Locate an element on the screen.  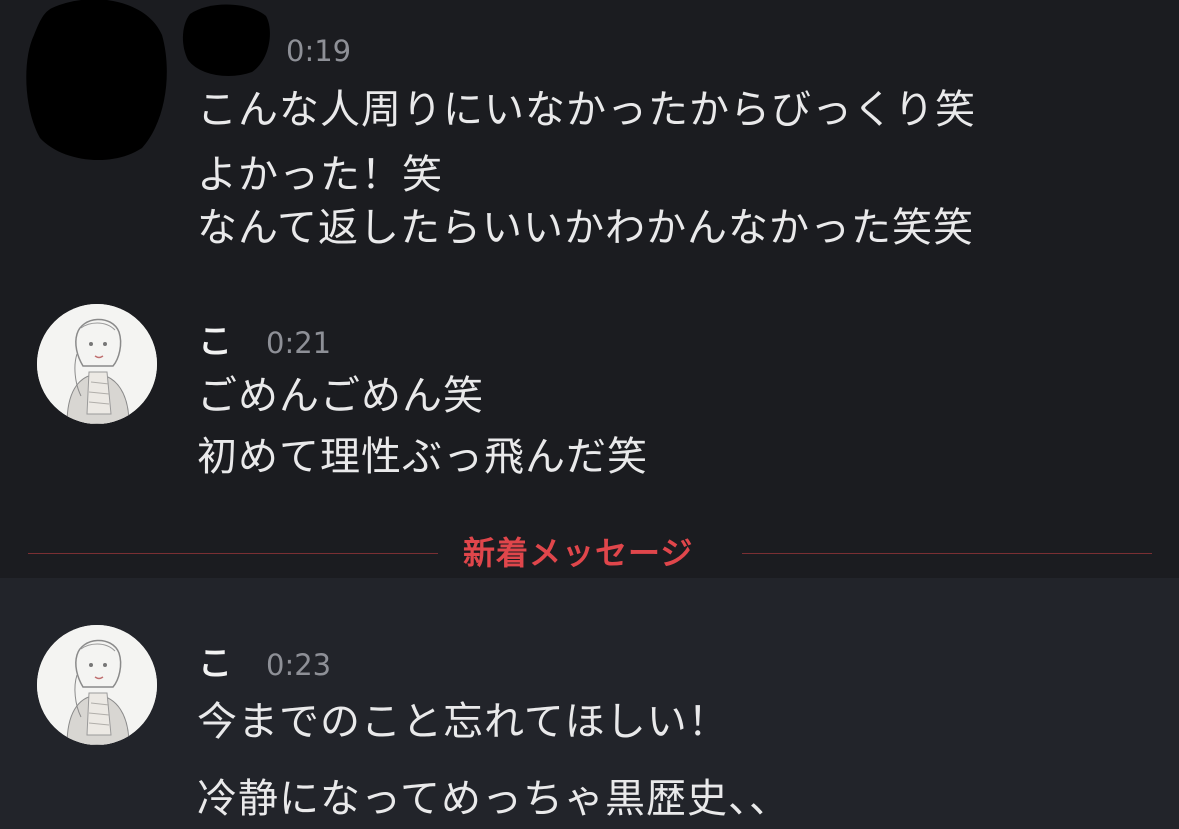
message-line: なんて返したらいいかわかんなかった笑笑 is located at coordinates (585, 228).